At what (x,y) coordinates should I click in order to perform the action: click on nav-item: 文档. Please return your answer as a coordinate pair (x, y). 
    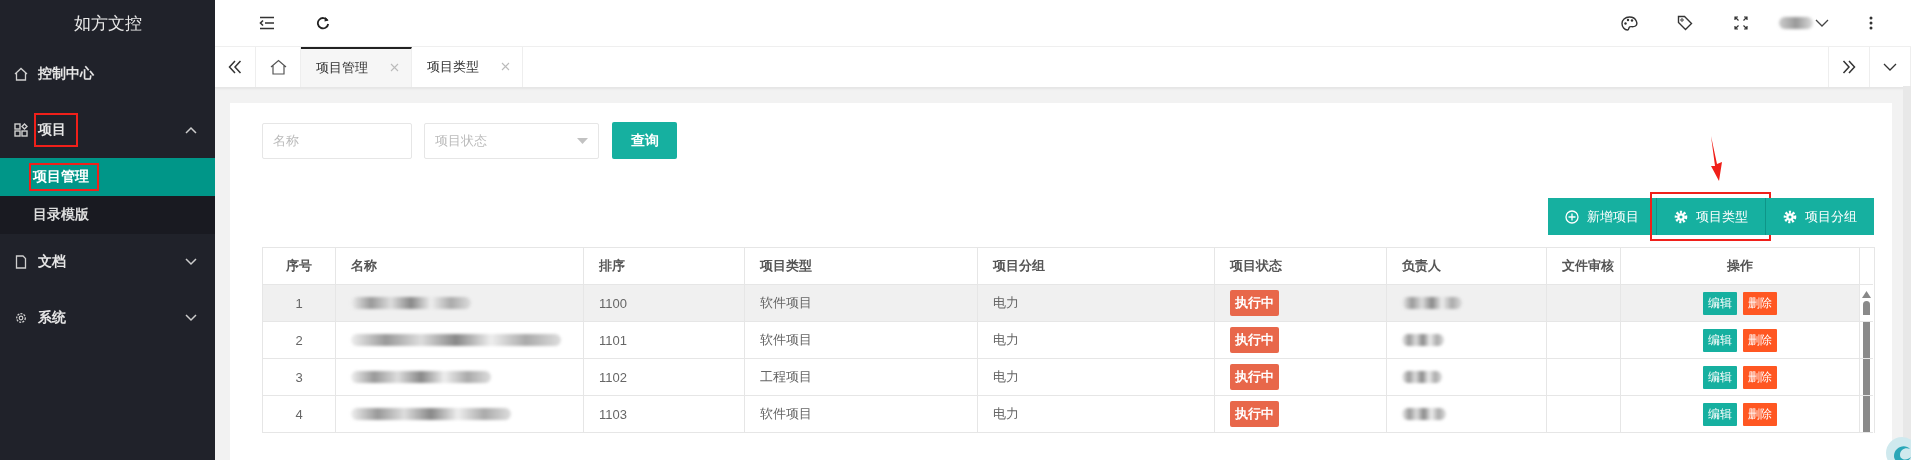
    Looking at the image, I should click on (107, 262).